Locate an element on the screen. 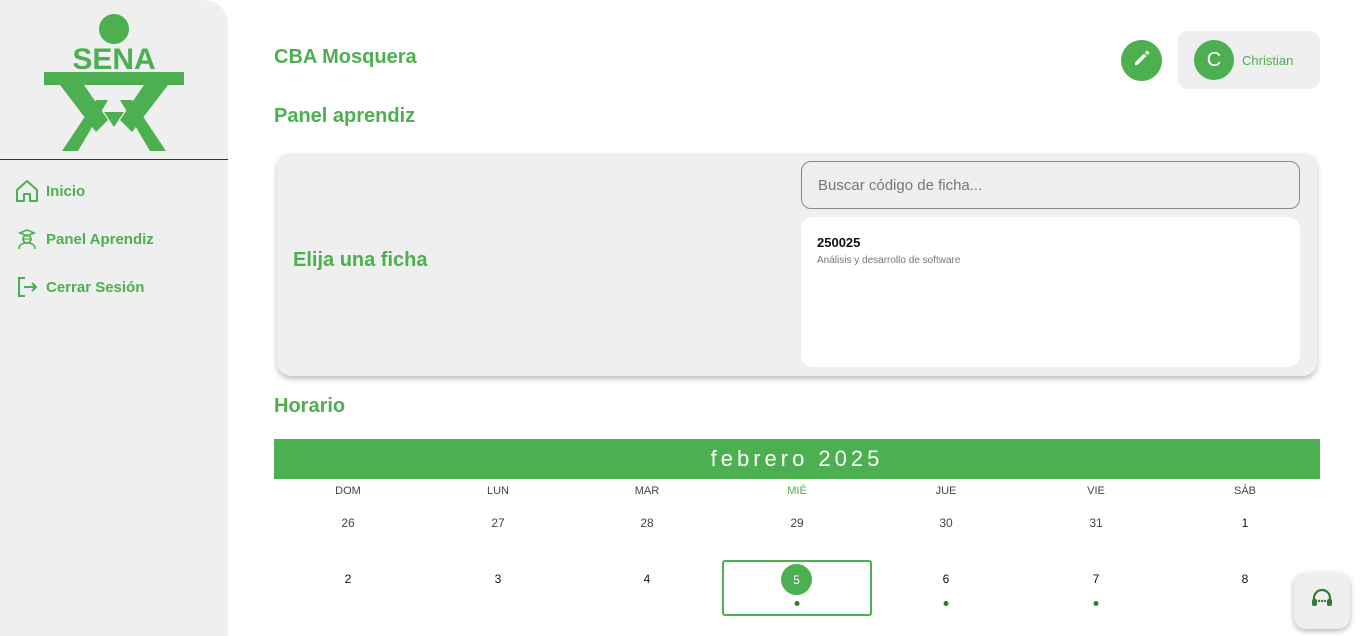 The width and height of the screenshot is (1366, 636). edit-profile-button is located at coordinates (1141, 60).